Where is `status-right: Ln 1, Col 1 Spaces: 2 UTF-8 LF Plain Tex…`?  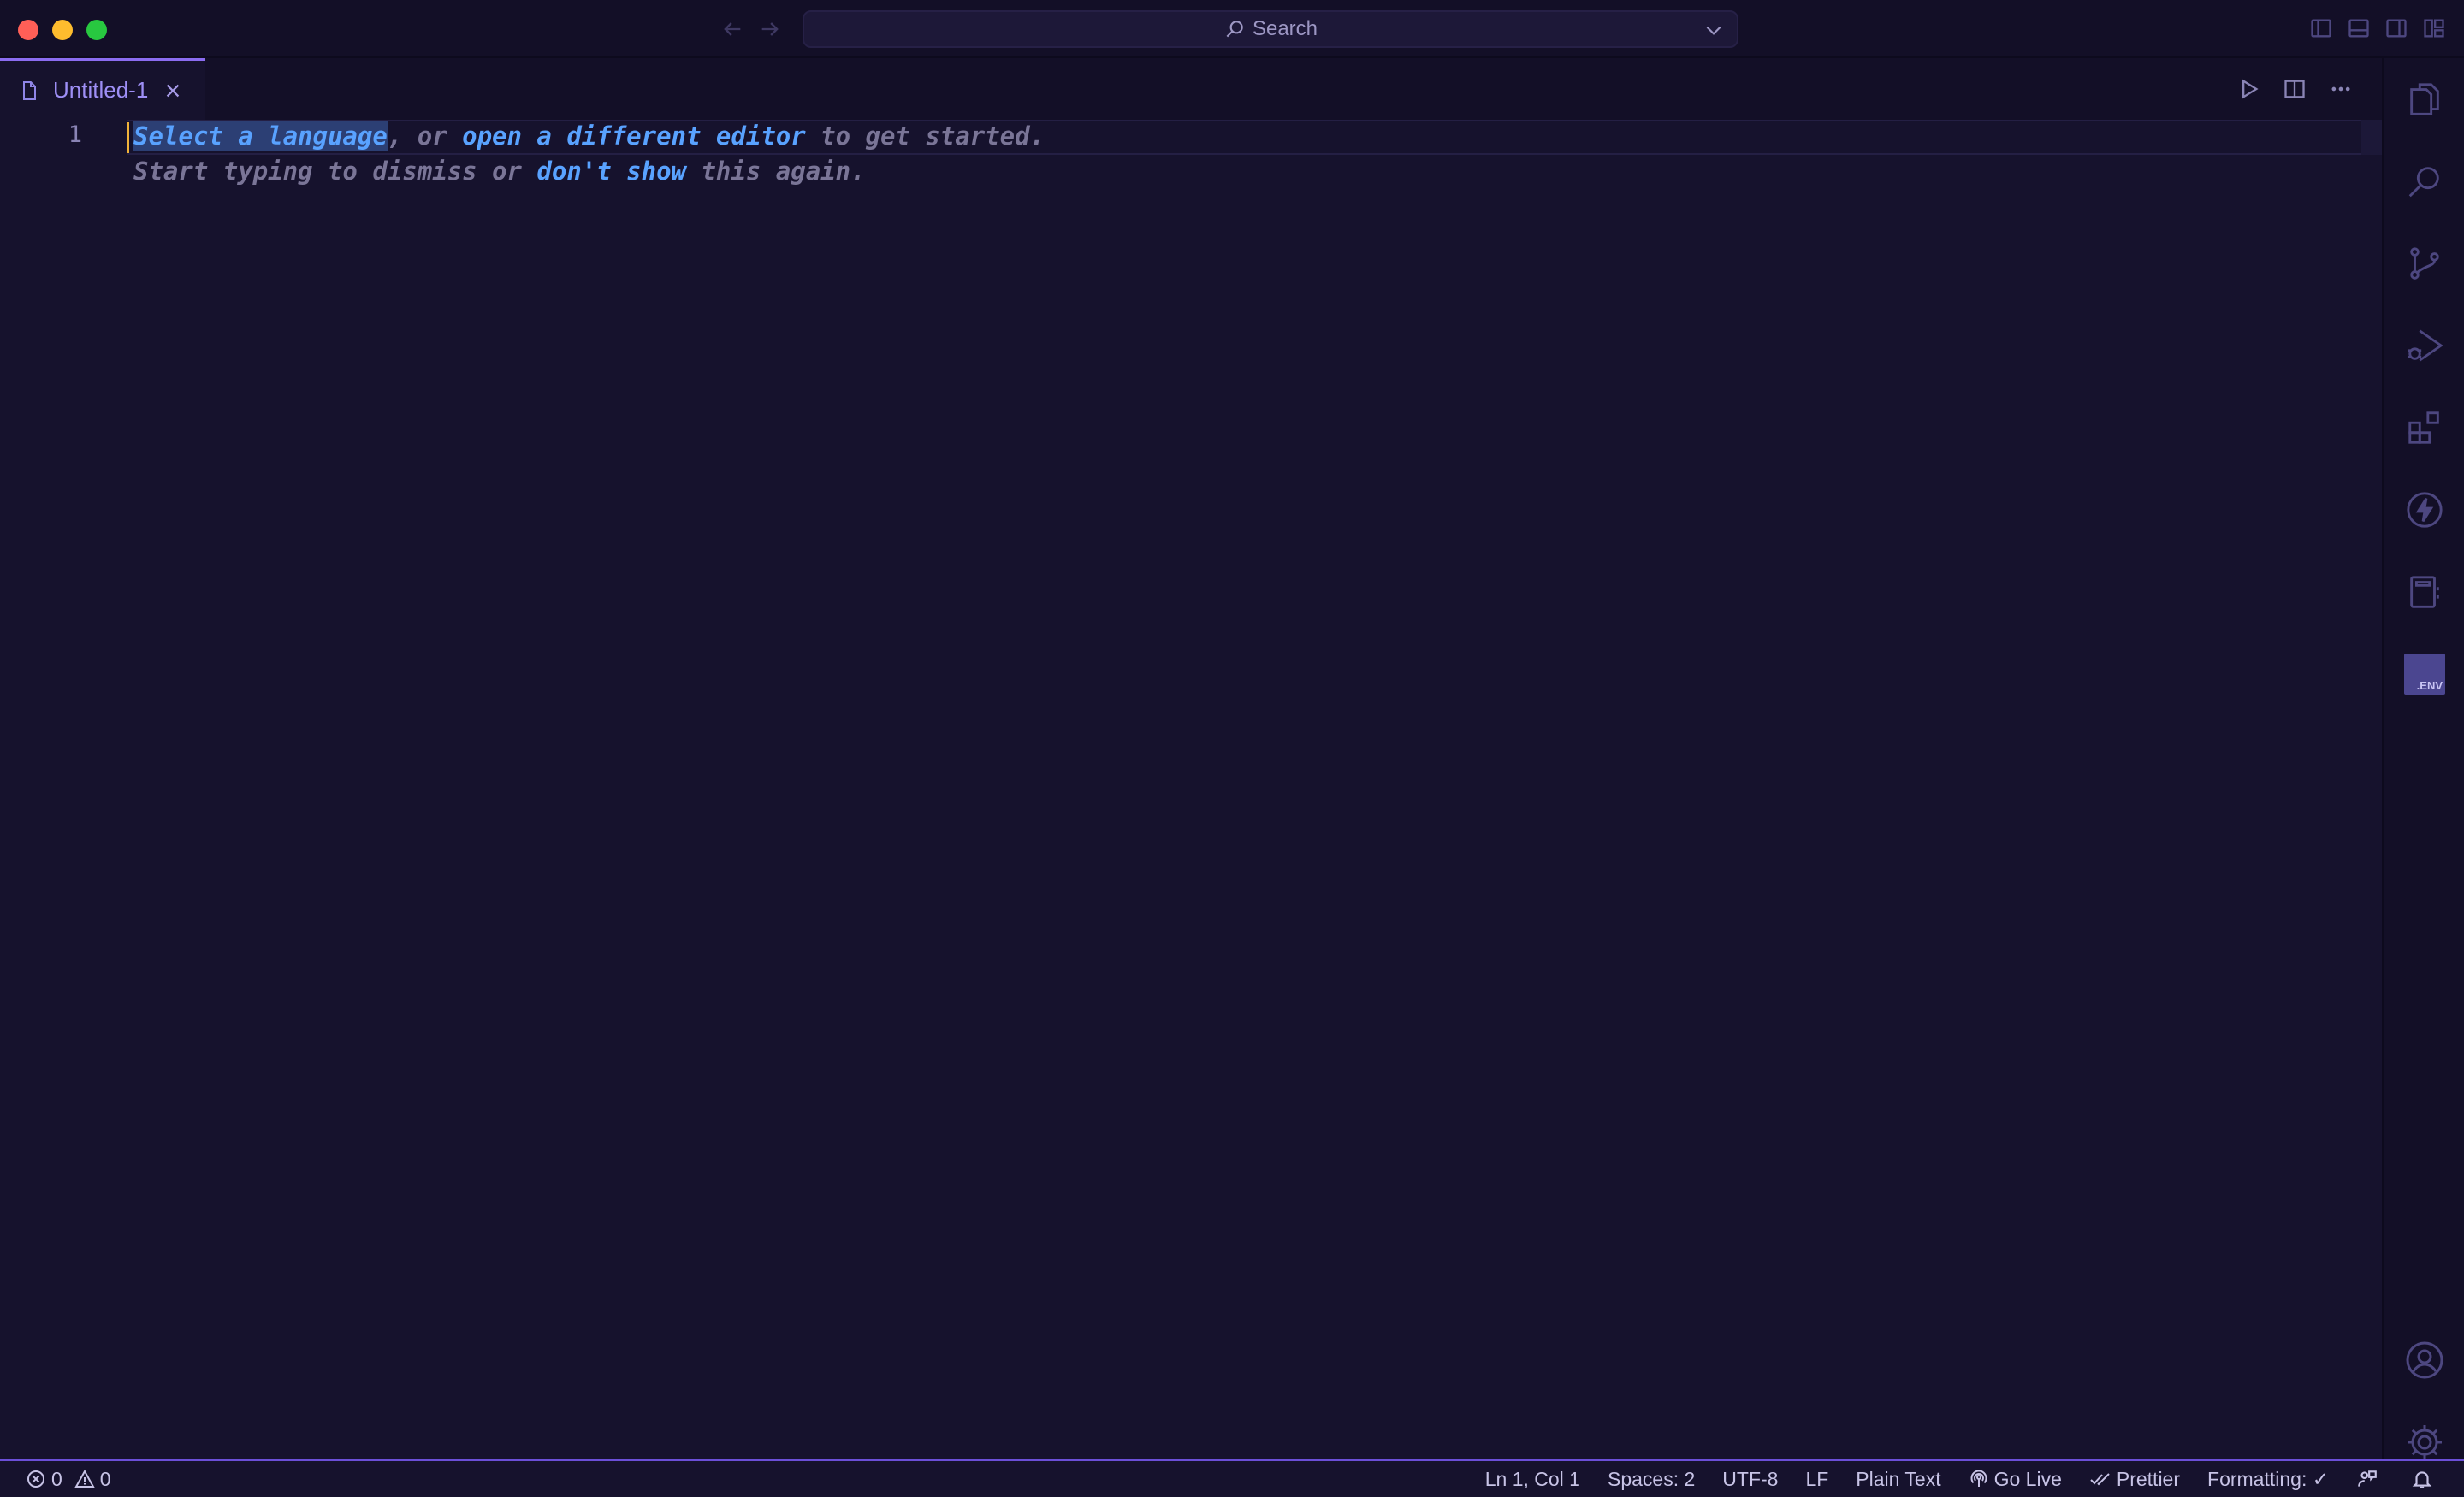 status-right: Ln 1, Col 1 Spaces: 2 UTF-8 LF Plain Tex… is located at coordinates (1948, 1479).